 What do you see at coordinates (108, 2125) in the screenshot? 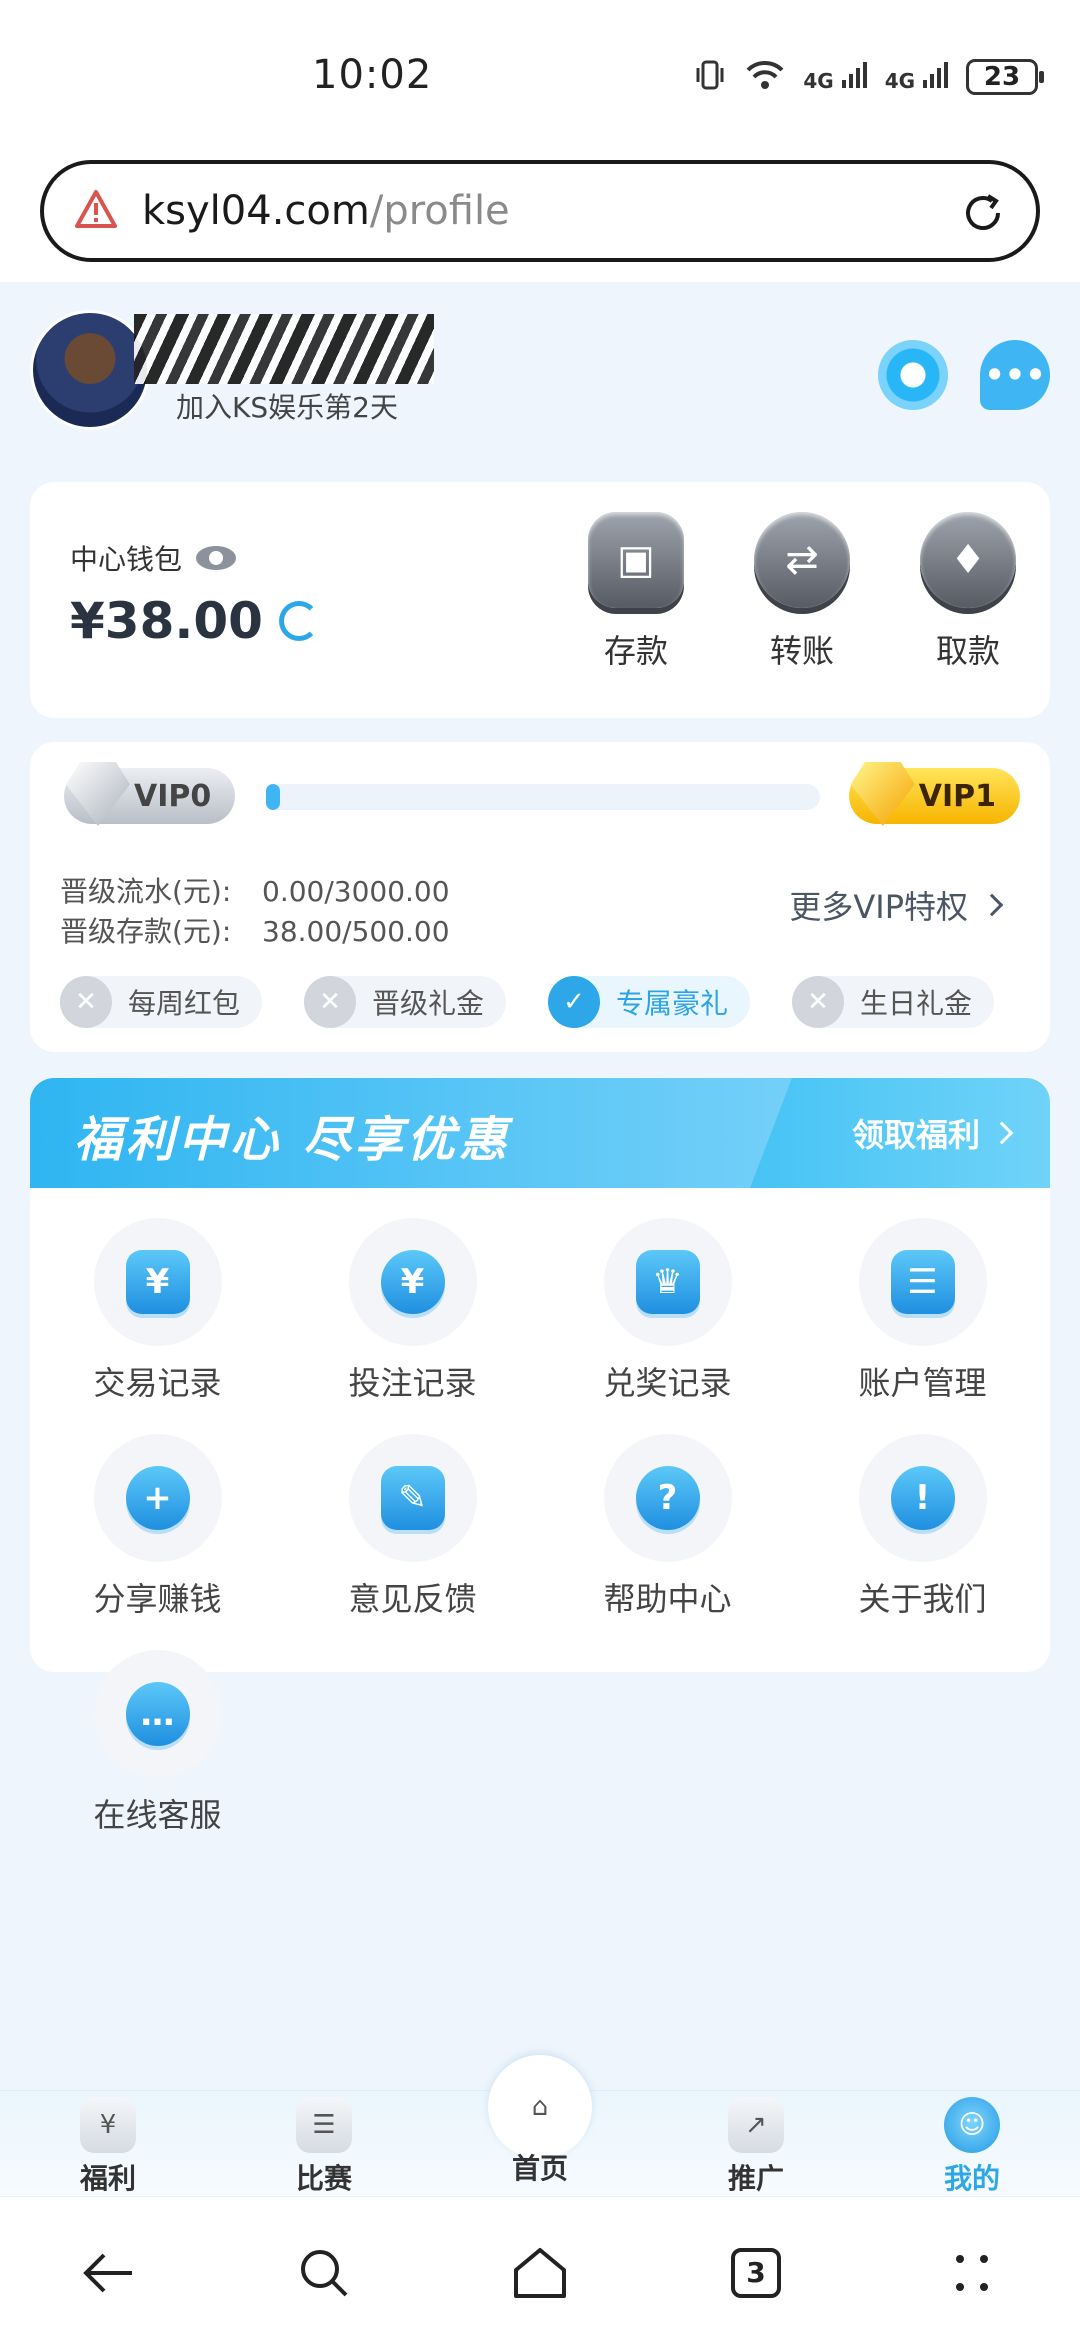
I see `welfare-icon: ¥` at bounding box center [108, 2125].